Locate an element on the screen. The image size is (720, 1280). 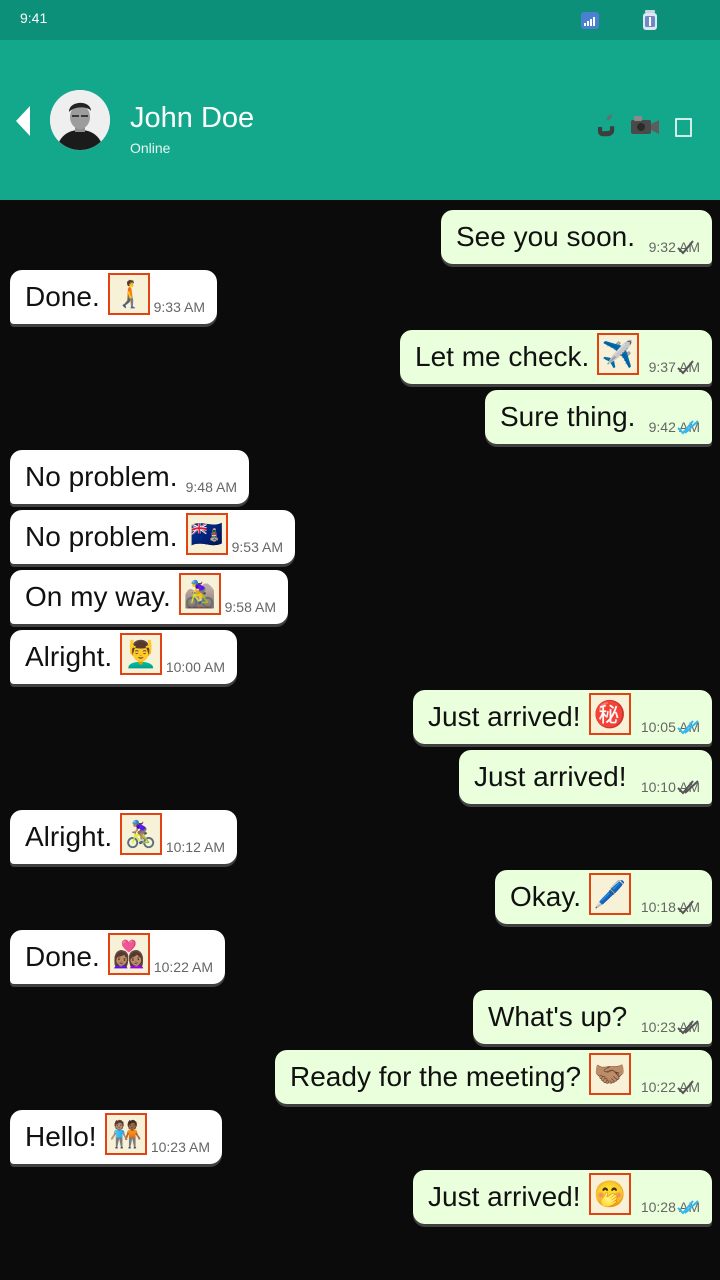
back-icon is located at coordinates (24, 121).